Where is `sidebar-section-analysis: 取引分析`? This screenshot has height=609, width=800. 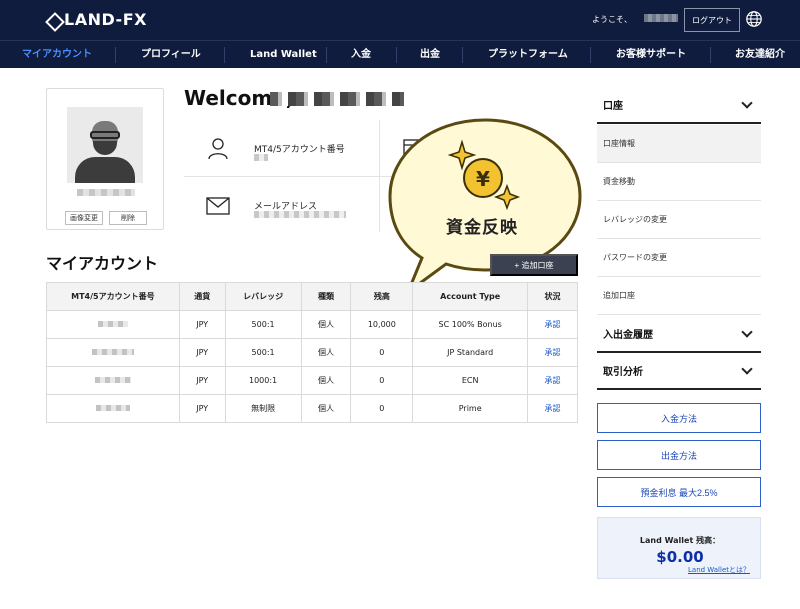 sidebar-section-analysis: 取引分析 is located at coordinates (679, 371).